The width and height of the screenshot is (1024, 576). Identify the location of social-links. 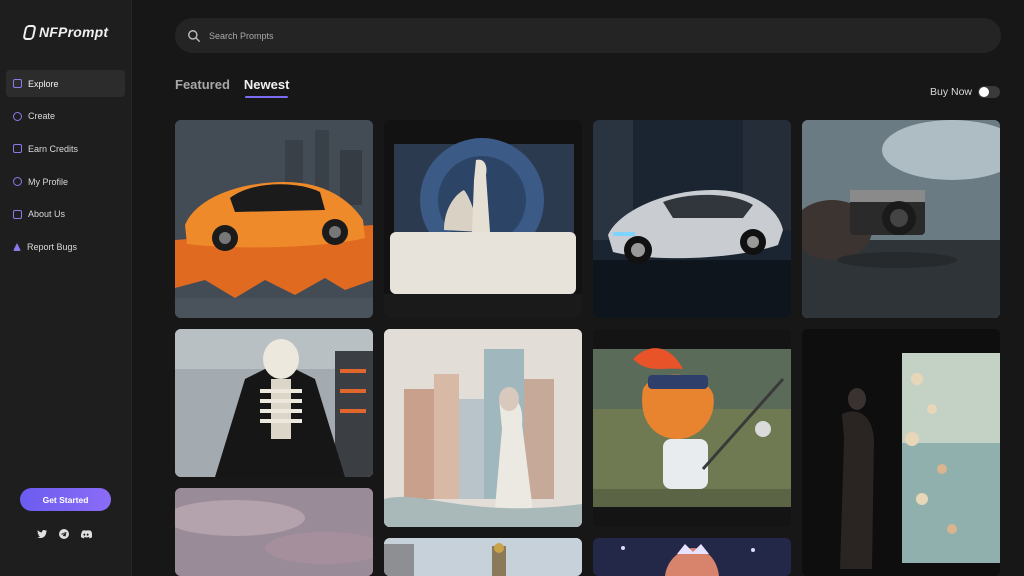
(64, 534).